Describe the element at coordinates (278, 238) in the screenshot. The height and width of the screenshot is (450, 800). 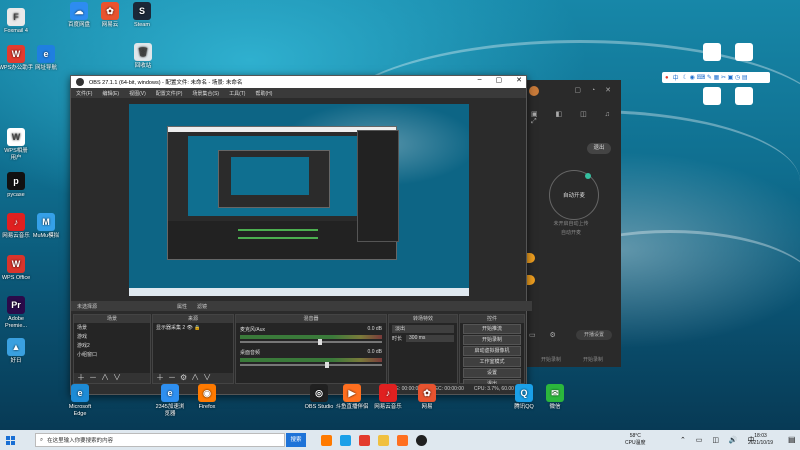
I see `nested-meter` at that location.